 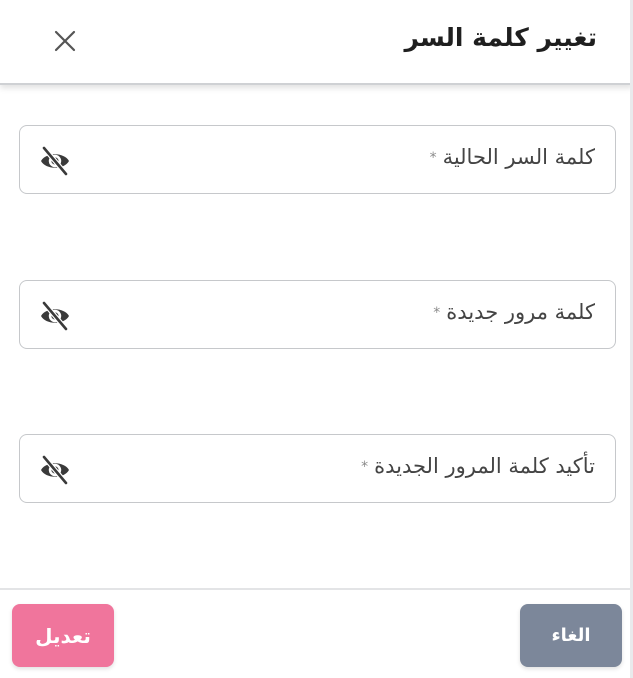 I want to click on dialog-footer: الغاء تعديل, so click(x=316, y=633).